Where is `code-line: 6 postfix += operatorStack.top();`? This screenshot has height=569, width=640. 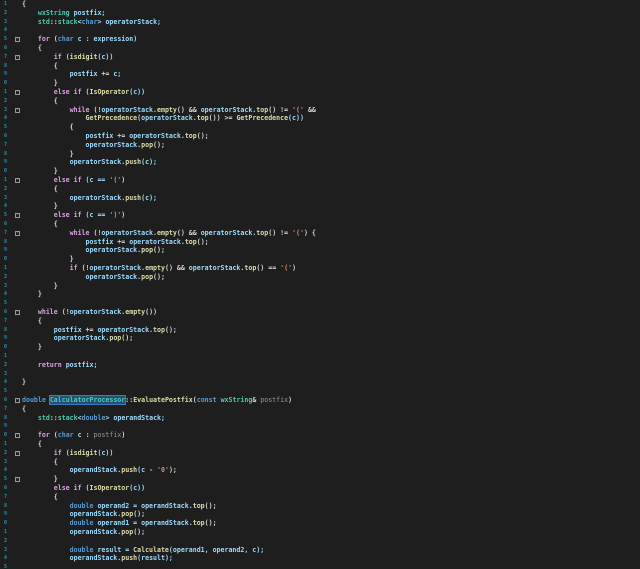
code-line: 6 postfix += operatorStack.top(); is located at coordinates (320, 136).